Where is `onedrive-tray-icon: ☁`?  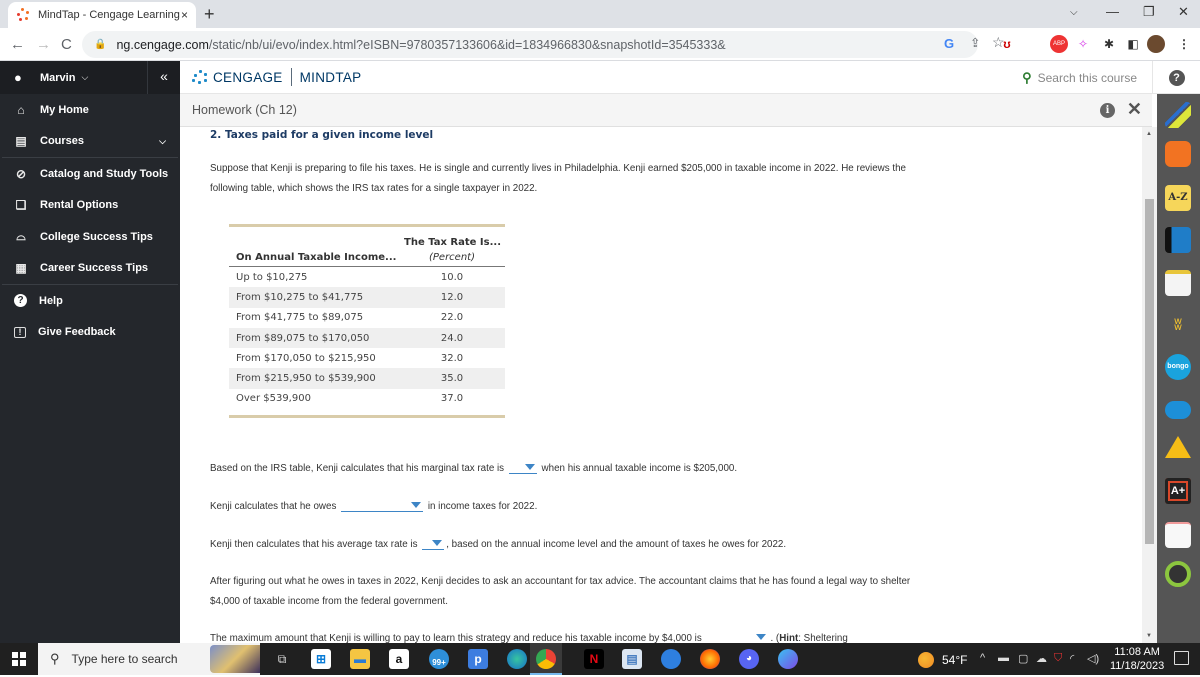
onedrive-tray-icon: ☁ is located at coordinates (1041, 658).